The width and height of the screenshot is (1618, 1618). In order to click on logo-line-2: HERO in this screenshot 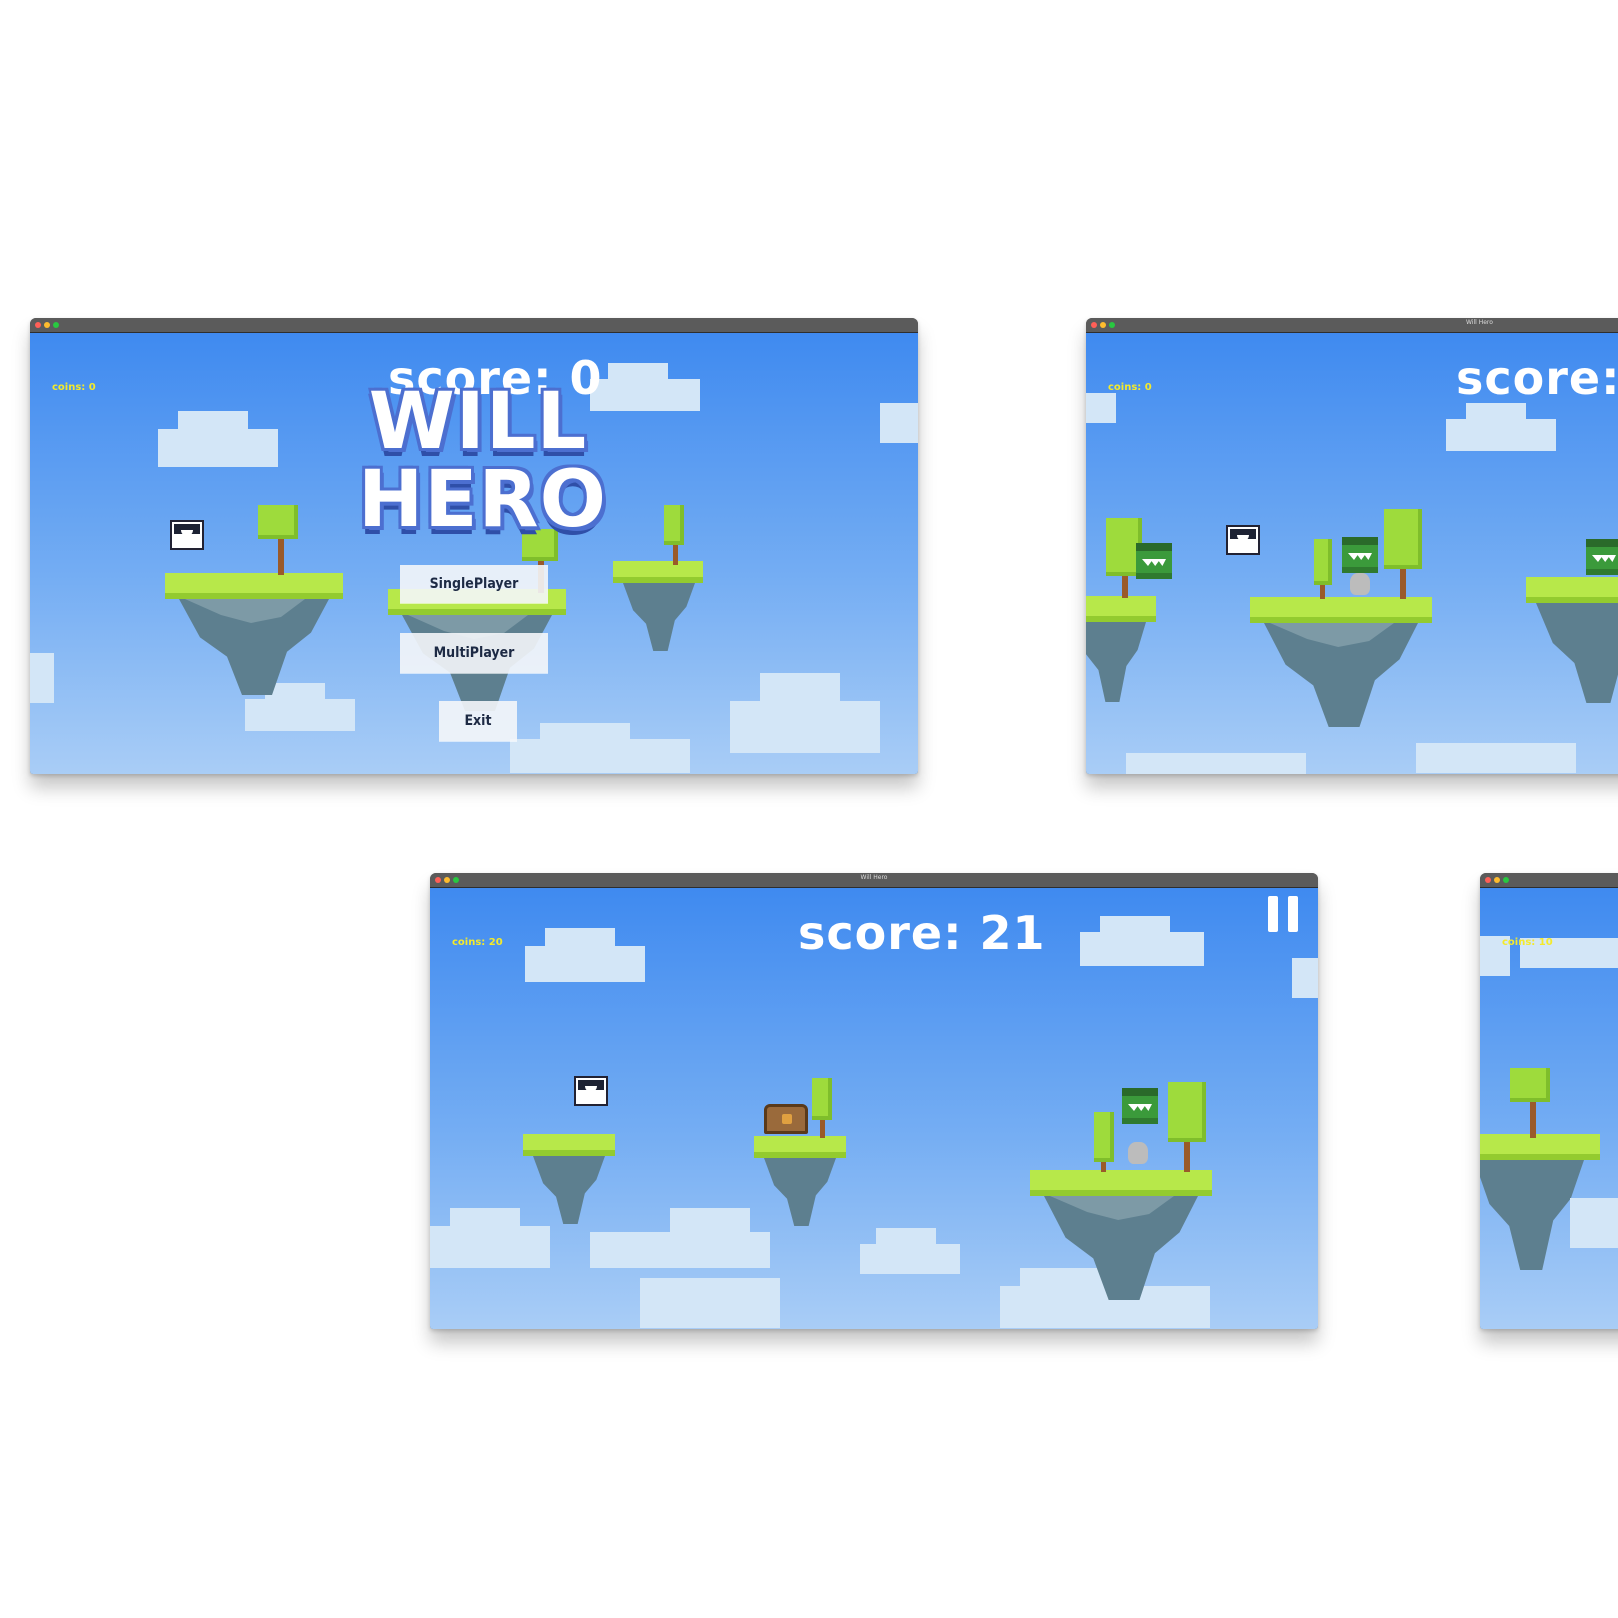, I will do `click(482, 500)`.